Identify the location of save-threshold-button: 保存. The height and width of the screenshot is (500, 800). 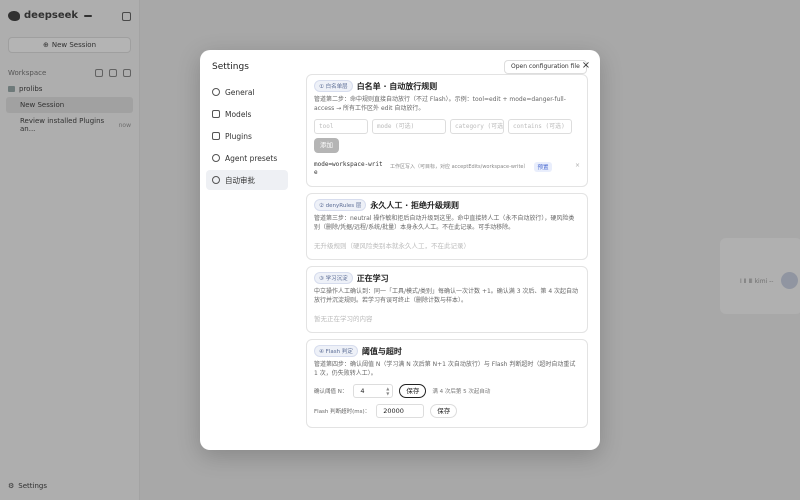
(413, 391).